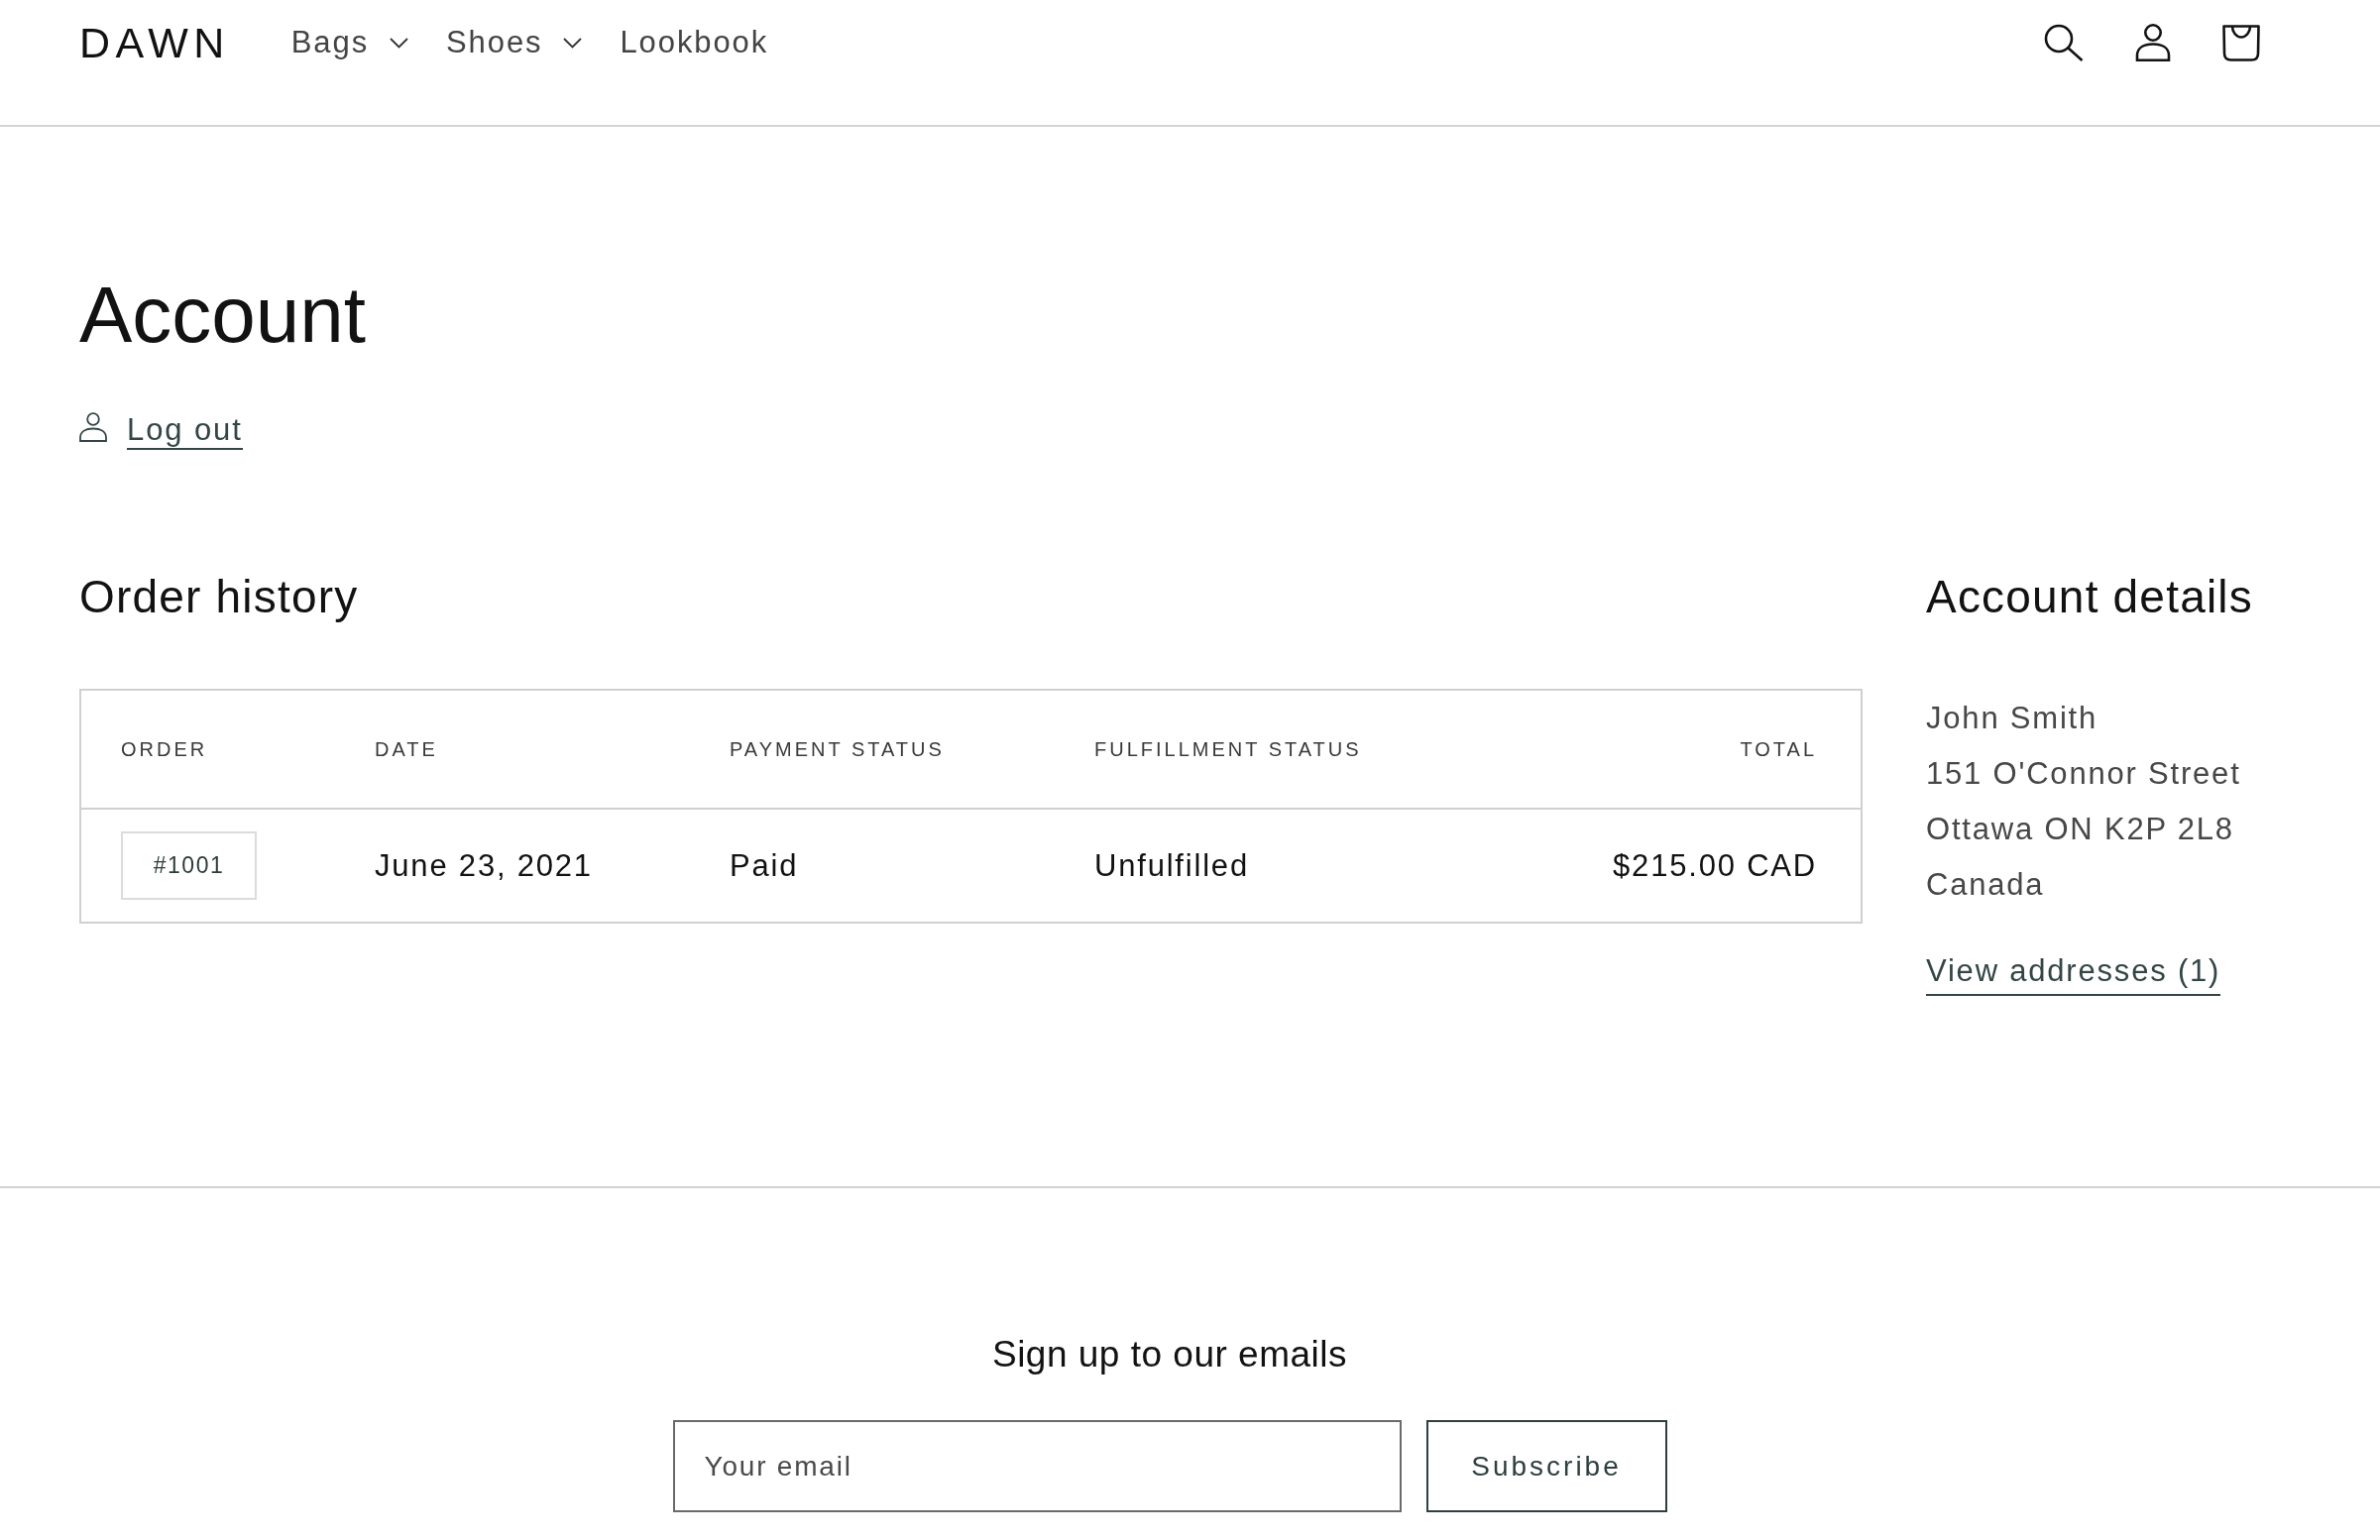  I want to click on table-cell: Unfulfilled, so click(1171, 865).